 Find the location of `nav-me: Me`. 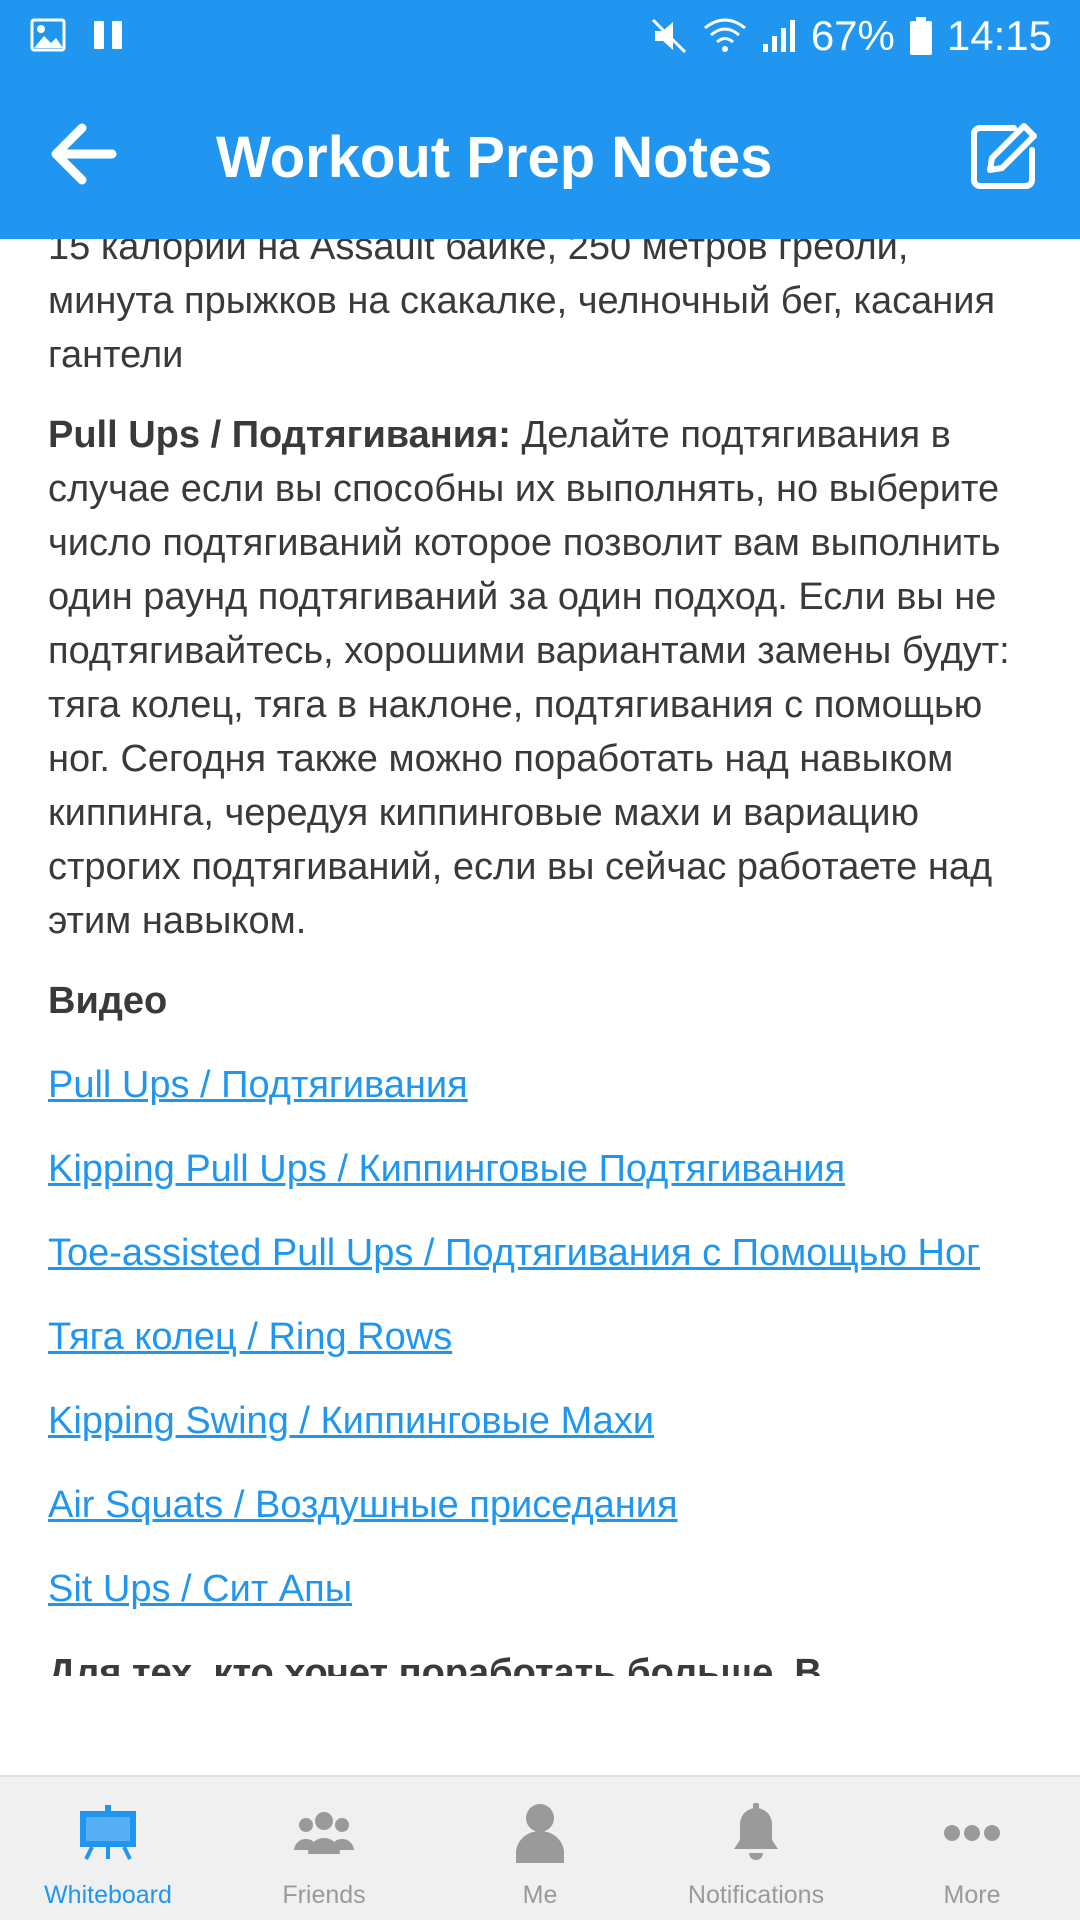

nav-me: Me is located at coordinates (540, 1848).